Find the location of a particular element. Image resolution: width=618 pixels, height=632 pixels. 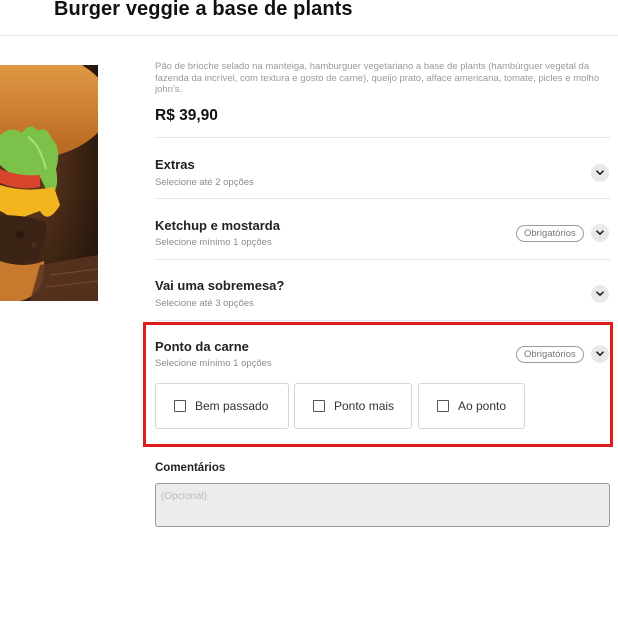

option-label: Bem passado is located at coordinates (232, 406).